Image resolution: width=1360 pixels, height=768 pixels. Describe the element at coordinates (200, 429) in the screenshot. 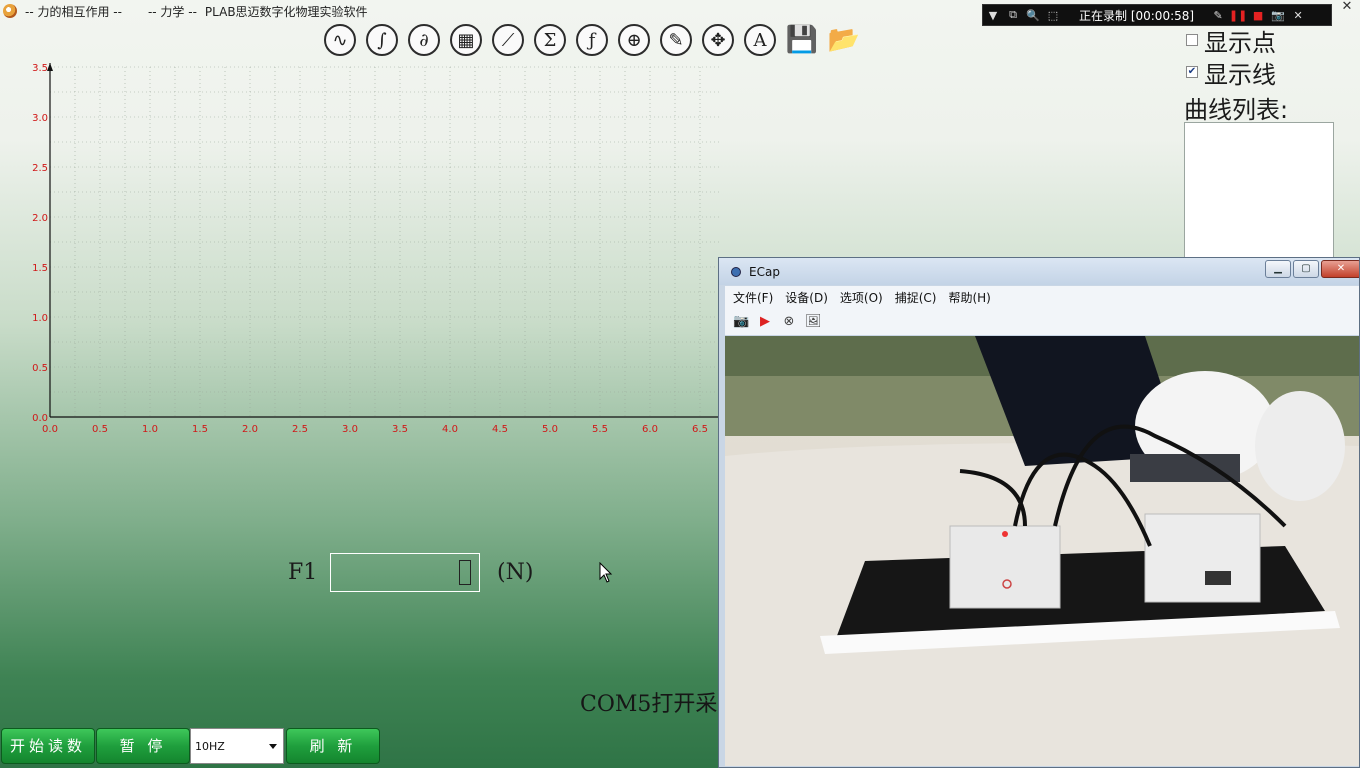

I see `x-tick-label: 1.5` at that location.